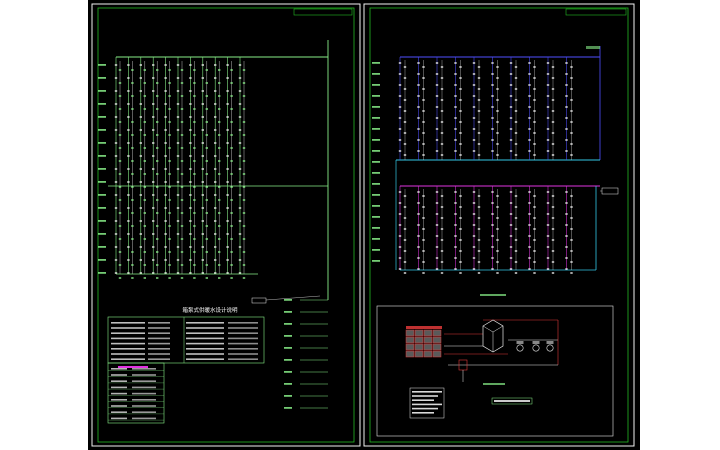 This screenshot has height=450, width=720. What do you see at coordinates (494, 384) in the screenshot?
I see `schematic-label` at bounding box center [494, 384].